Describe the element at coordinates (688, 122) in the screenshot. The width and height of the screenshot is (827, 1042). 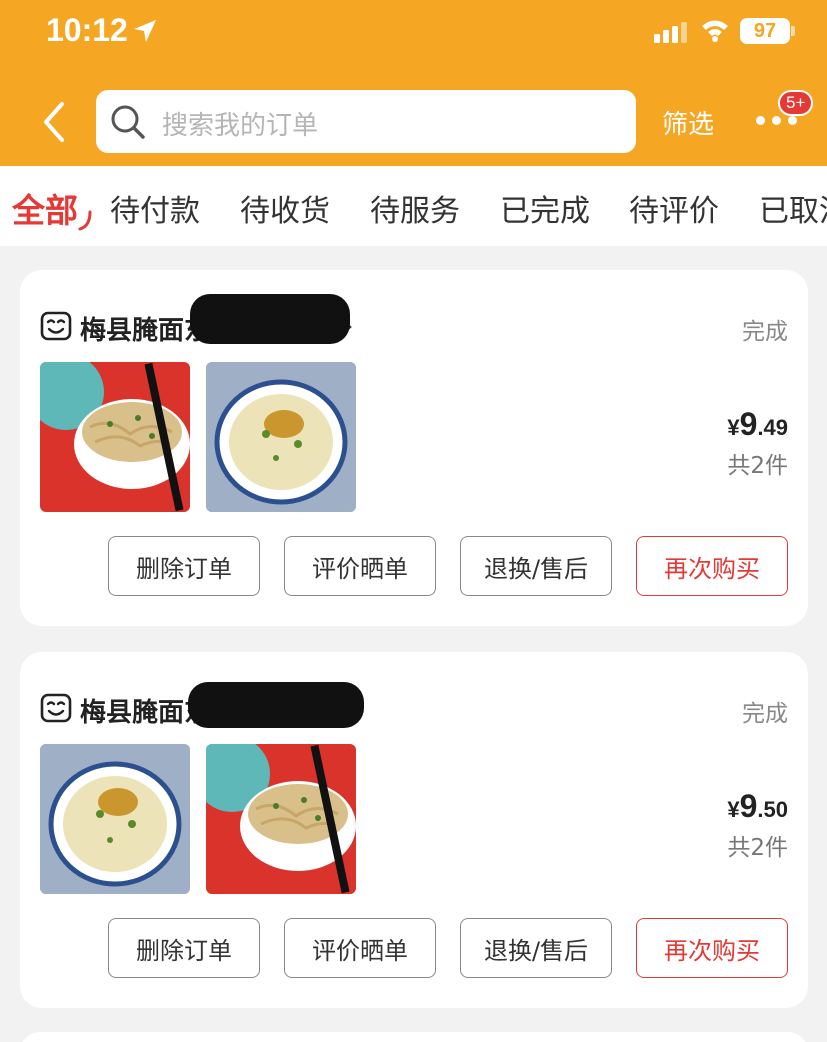
I see `filter-button: 筛选` at that location.